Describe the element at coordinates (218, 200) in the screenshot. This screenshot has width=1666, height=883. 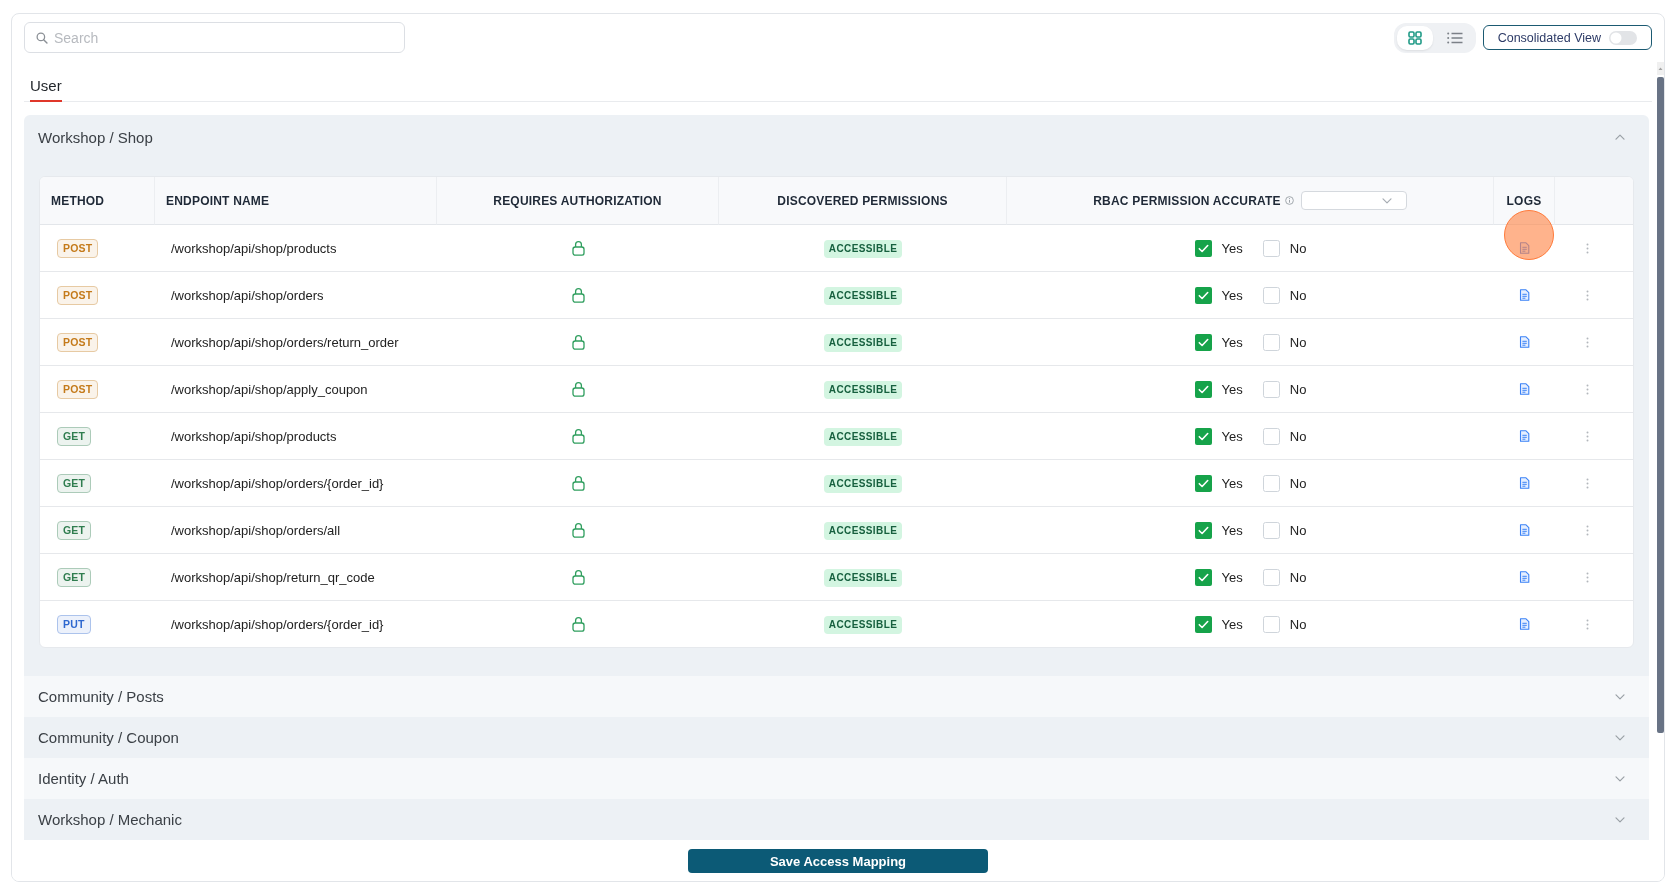
I see `column-header: ENDPOINT NAME` at that location.